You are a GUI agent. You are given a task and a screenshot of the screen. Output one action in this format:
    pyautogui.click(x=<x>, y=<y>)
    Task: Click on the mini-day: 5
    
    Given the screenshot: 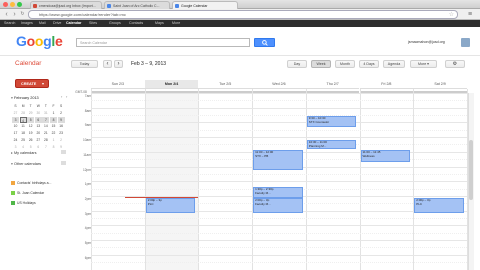 What is the action you would take?
    pyautogui.click(x=30, y=147)
    